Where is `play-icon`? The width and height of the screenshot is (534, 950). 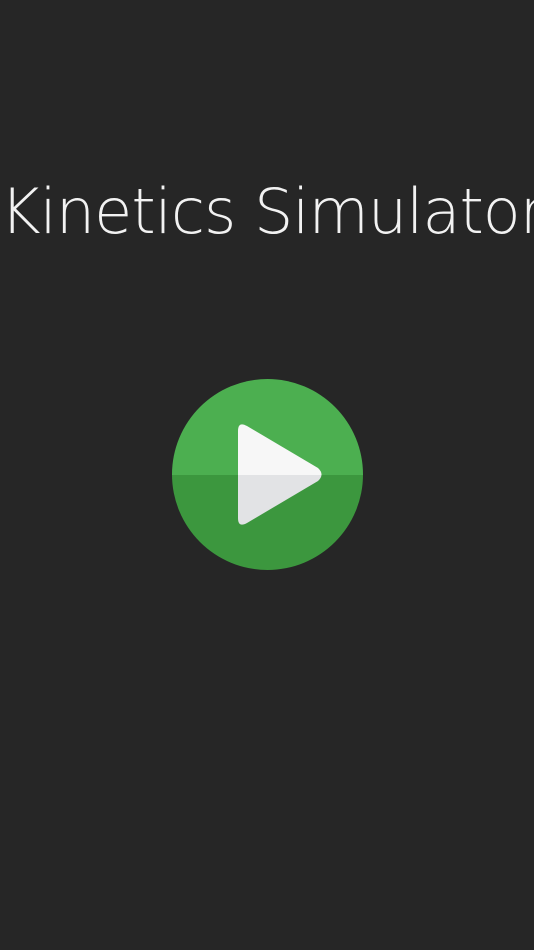 play-icon is located at coordinates (267, 474).